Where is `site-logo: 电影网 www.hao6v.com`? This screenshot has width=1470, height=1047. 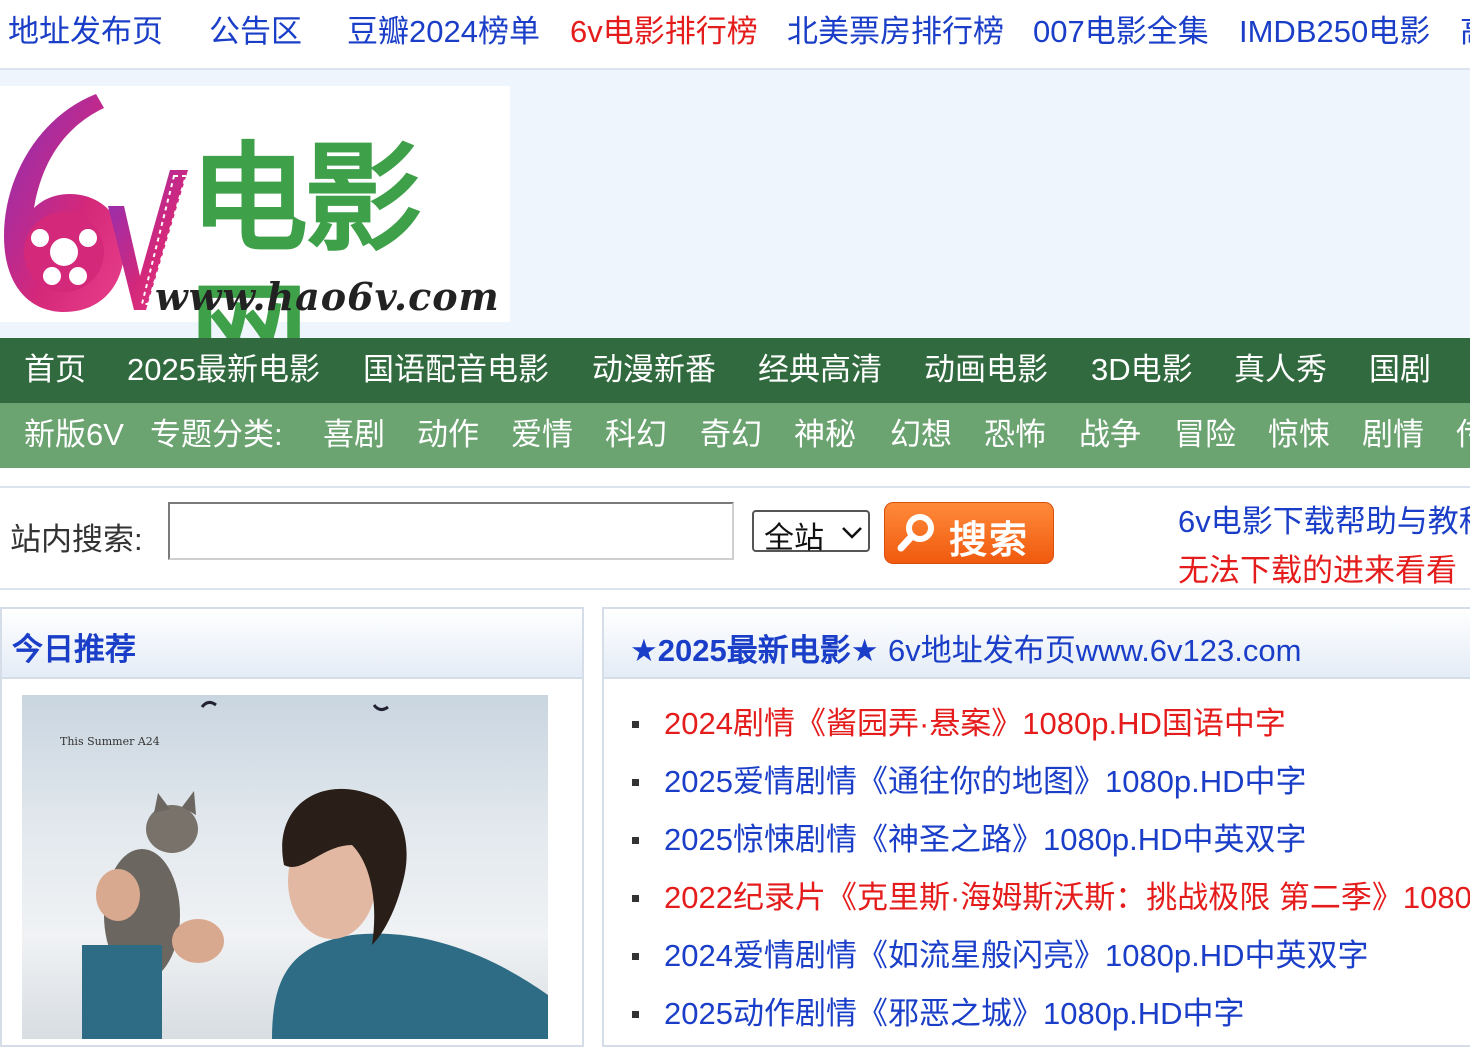 site-logo: 电影网 www.hao6v.com is located at coordinates (255, 246).